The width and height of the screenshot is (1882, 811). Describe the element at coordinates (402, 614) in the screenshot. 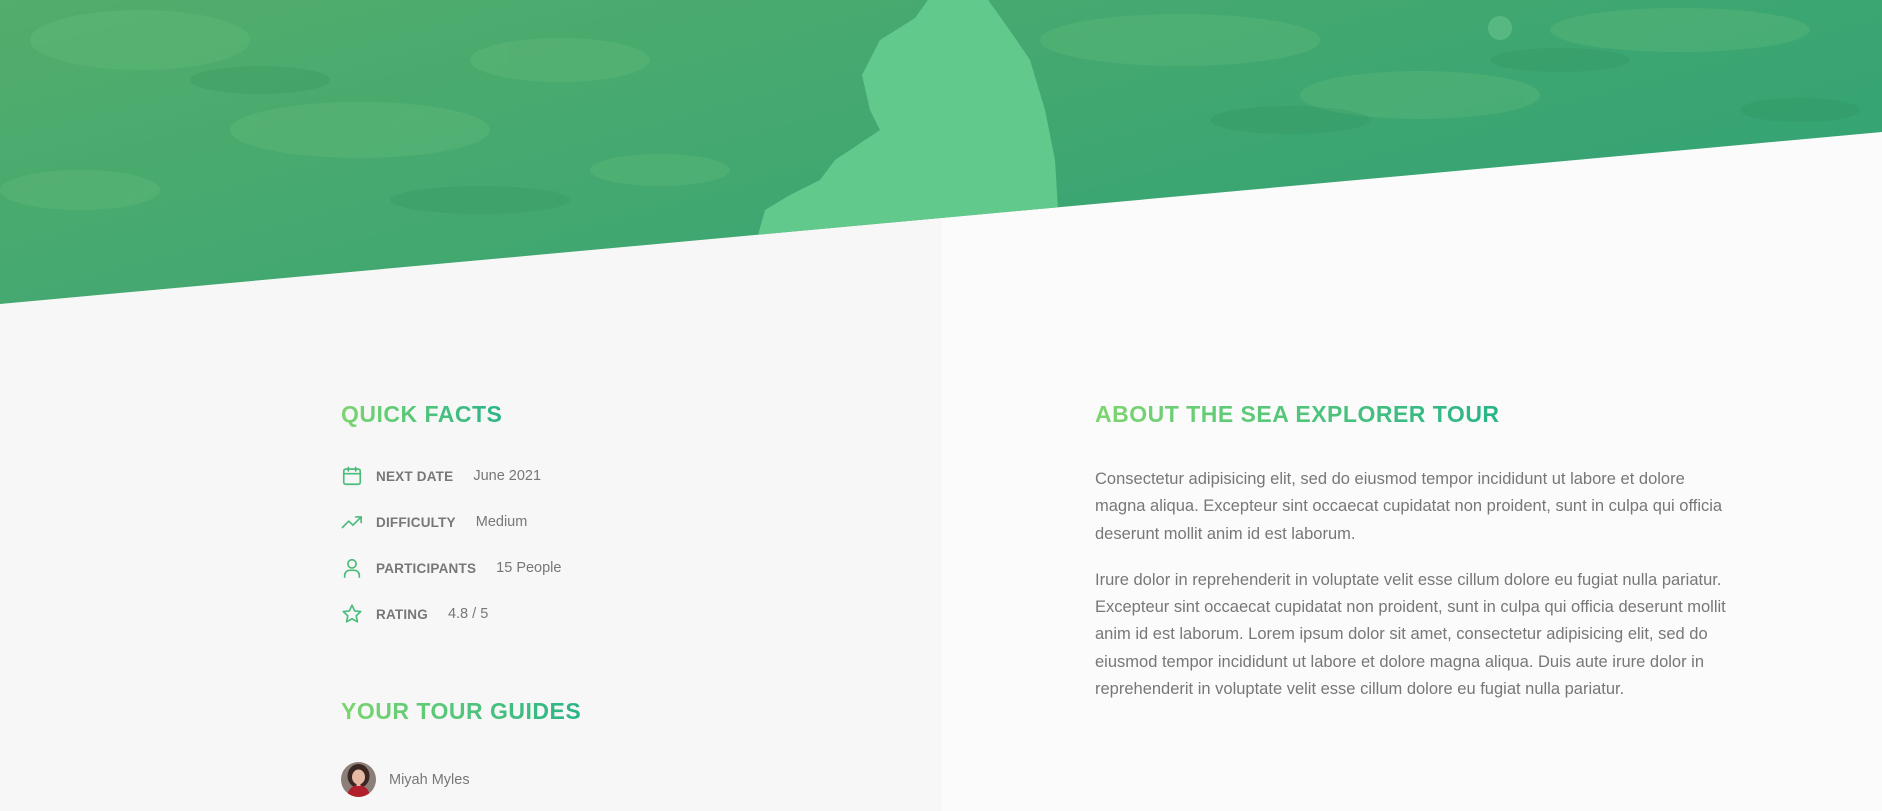

I see `fact-label: RATING` at that location.